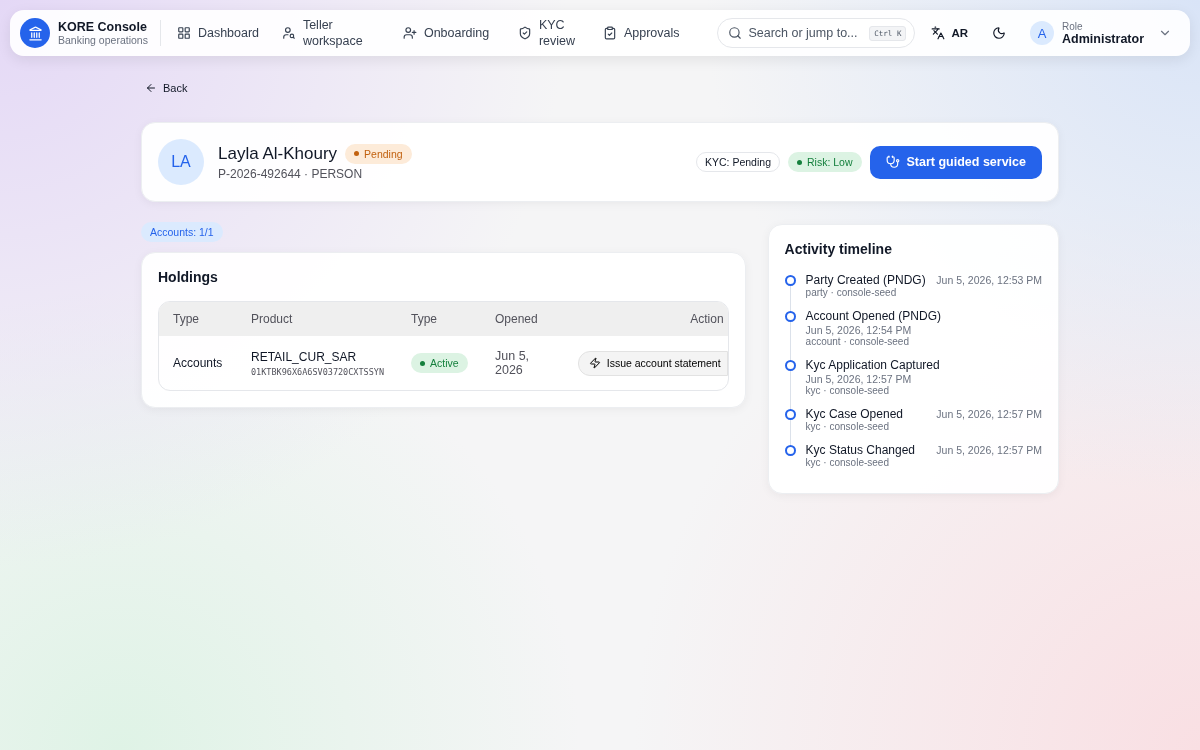 Image resolution: width=1200 pixels, height=750 pixels. Describe the element at coordinates (103, 27) in the screenshot. I see `app-title: KORE Console` at that location.